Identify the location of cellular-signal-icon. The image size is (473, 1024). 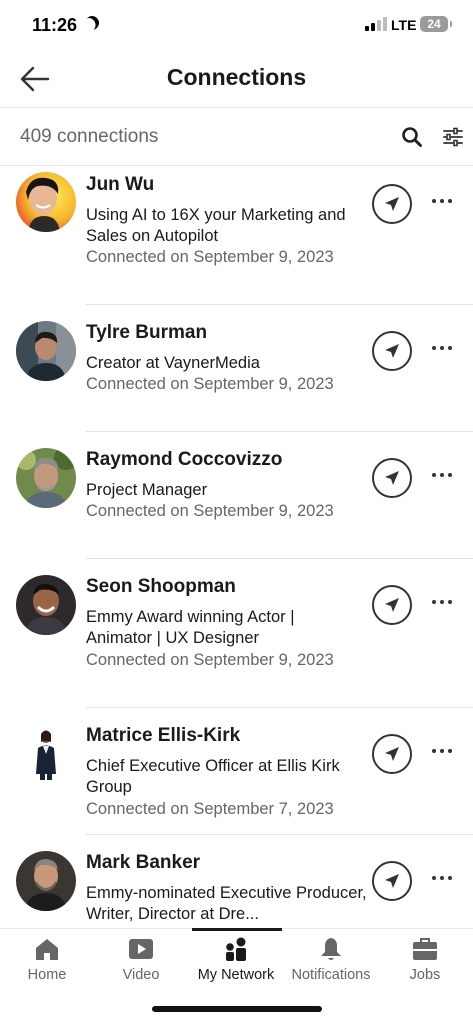
(376, 24).